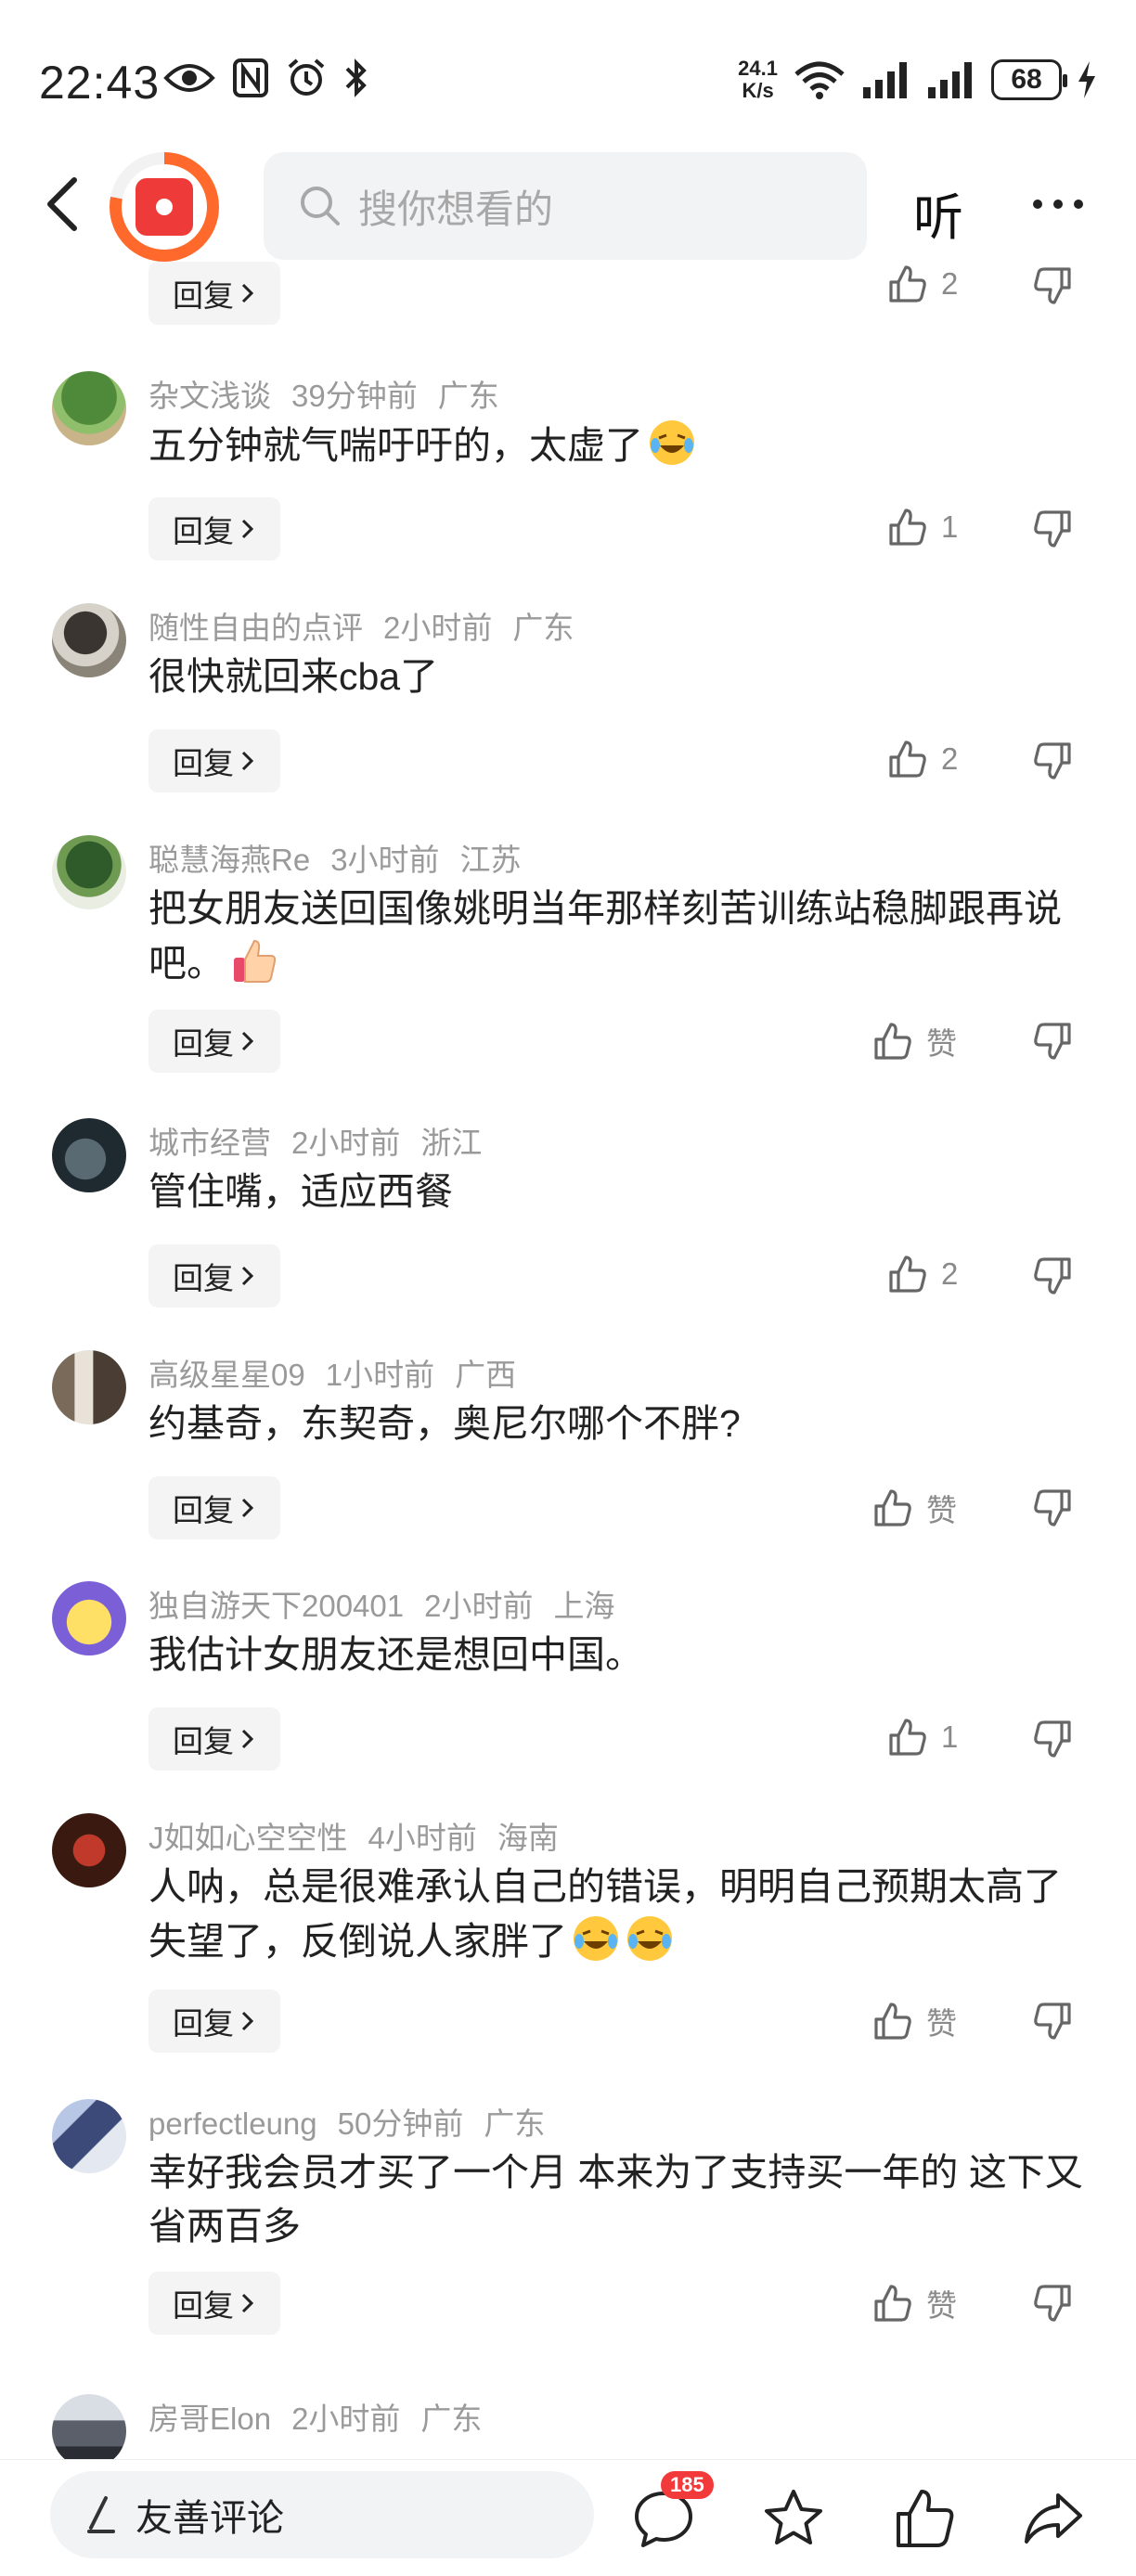 This screenshot has height=2576, width=1136. I want to click on comment-time: 2小时前, so click(346, 2419).